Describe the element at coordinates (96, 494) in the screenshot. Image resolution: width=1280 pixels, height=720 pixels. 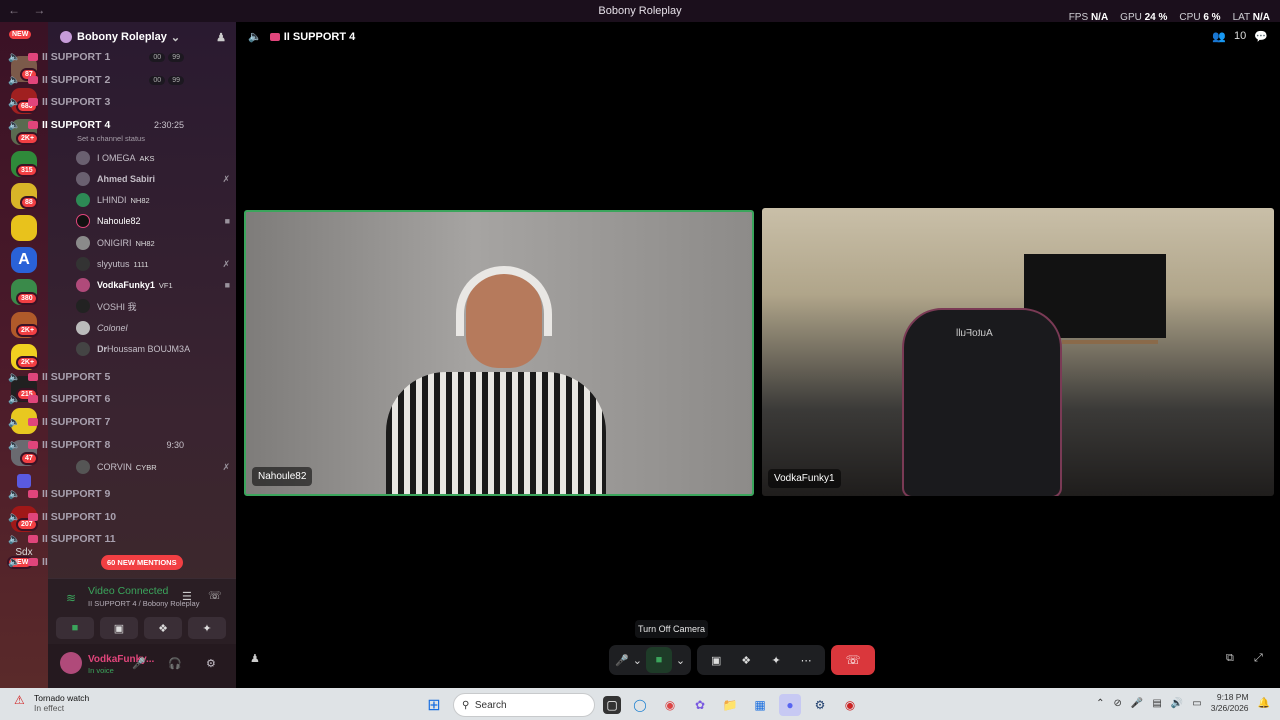
I see `channel-support-9: 🔈 II SUPPORT 9` at that location.